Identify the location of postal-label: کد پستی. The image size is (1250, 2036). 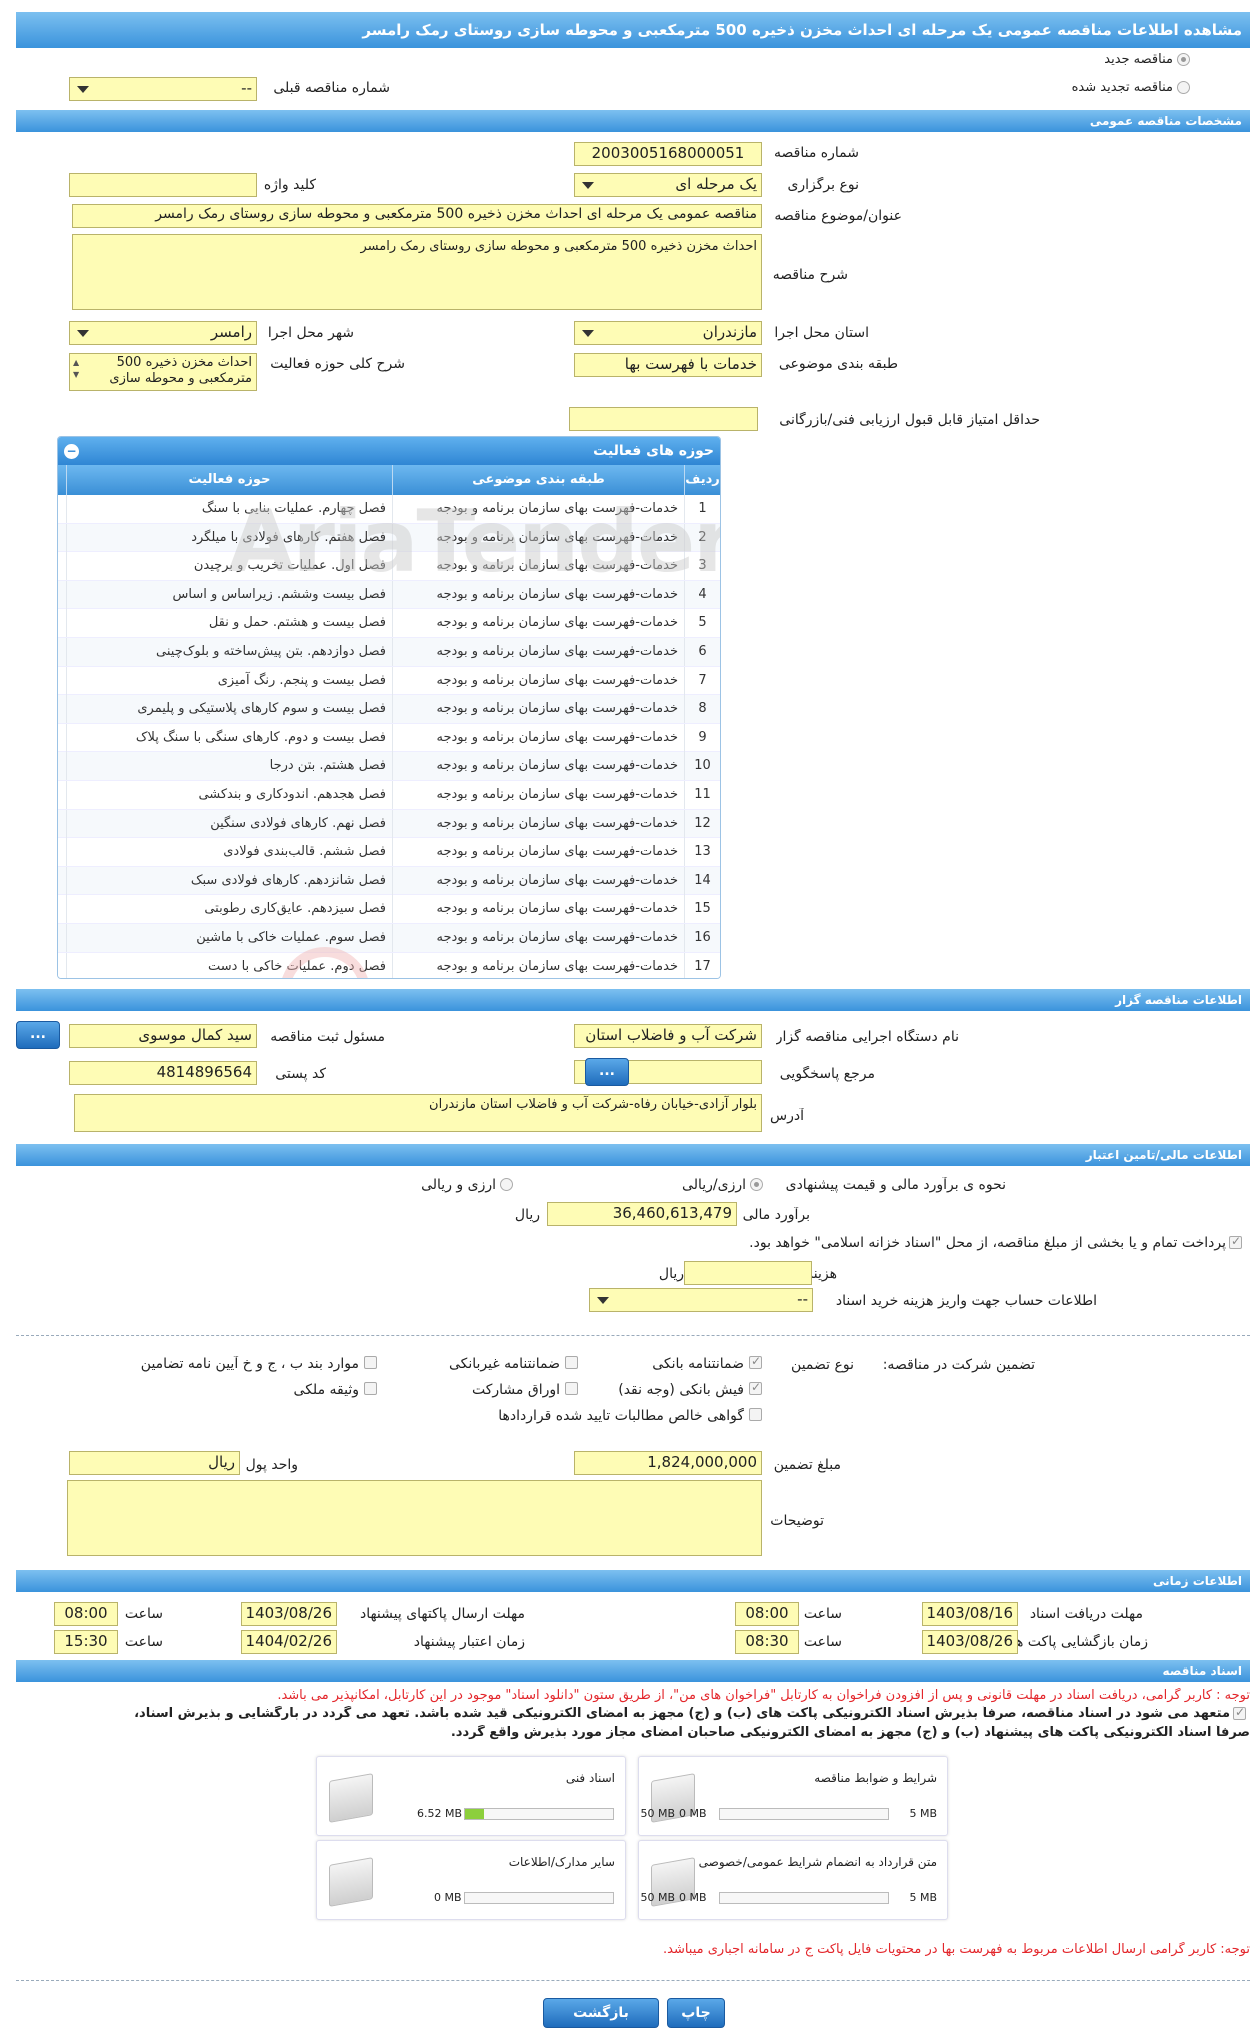
(300, 1074).